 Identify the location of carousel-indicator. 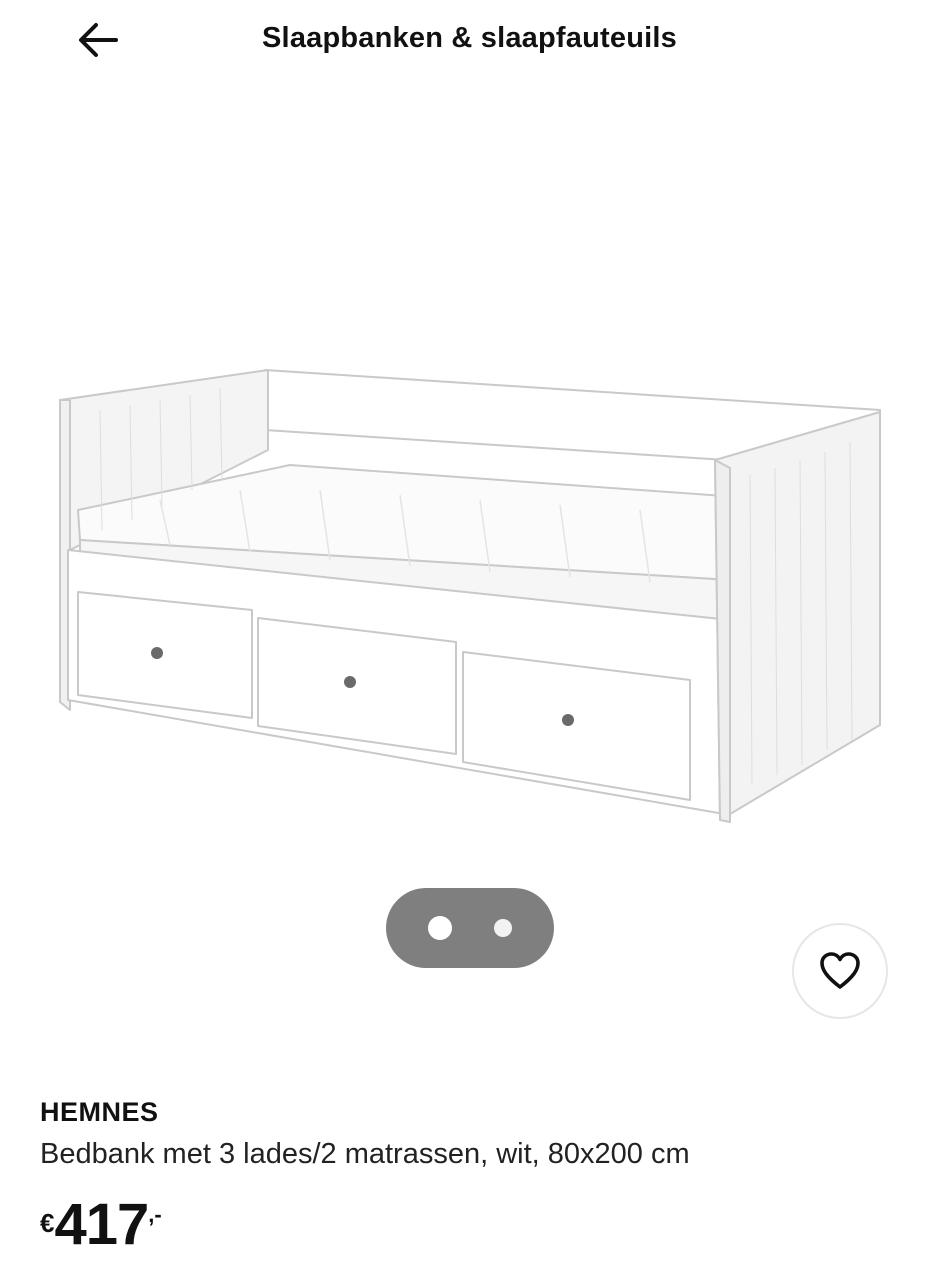
(470, 928).